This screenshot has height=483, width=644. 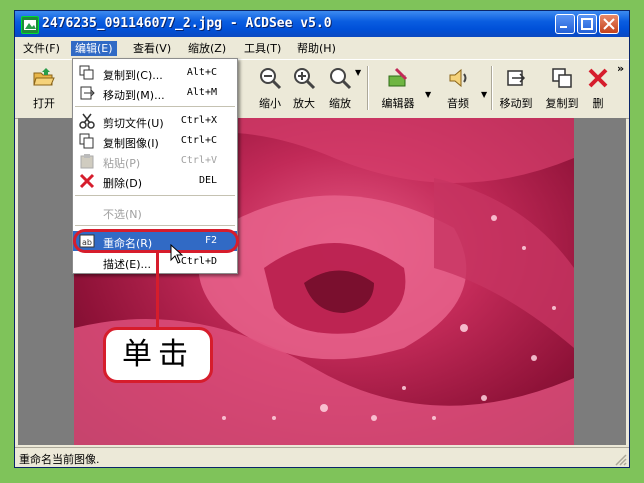 What do you see at coordinates (484, 94) in the screenshot?
I see `audio-dropdown-arrow: ▼` at bounding box center [484, 94].